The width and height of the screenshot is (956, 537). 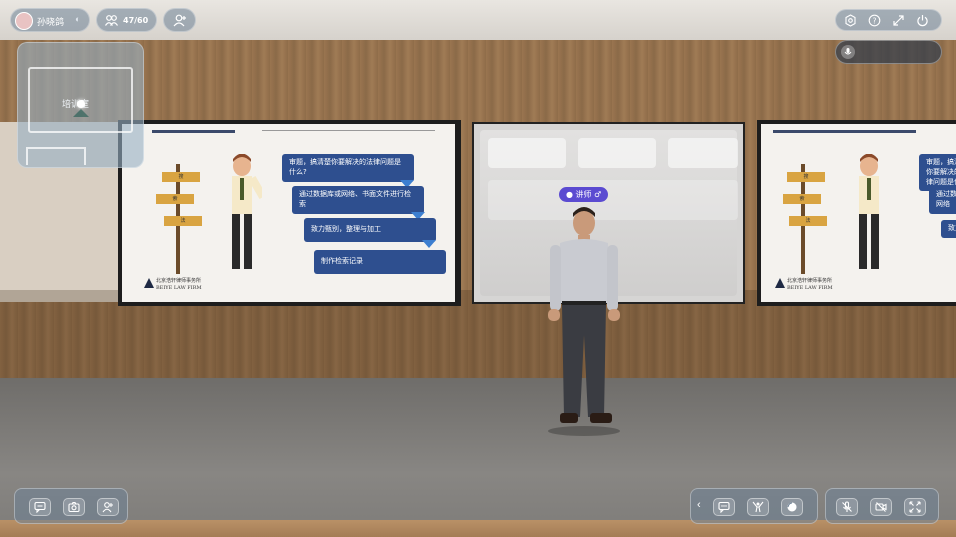 I want to click on fullscreen-button, so click(x=898, y=20).